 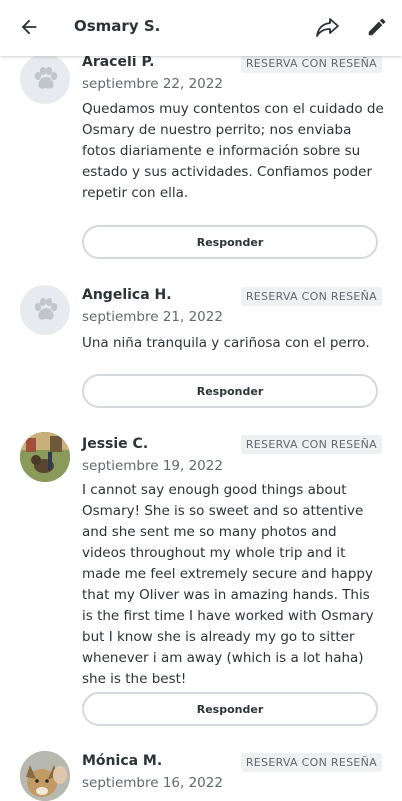 I want to click on review-date: septiembre 19, 2022, so click(x=152, y=466).